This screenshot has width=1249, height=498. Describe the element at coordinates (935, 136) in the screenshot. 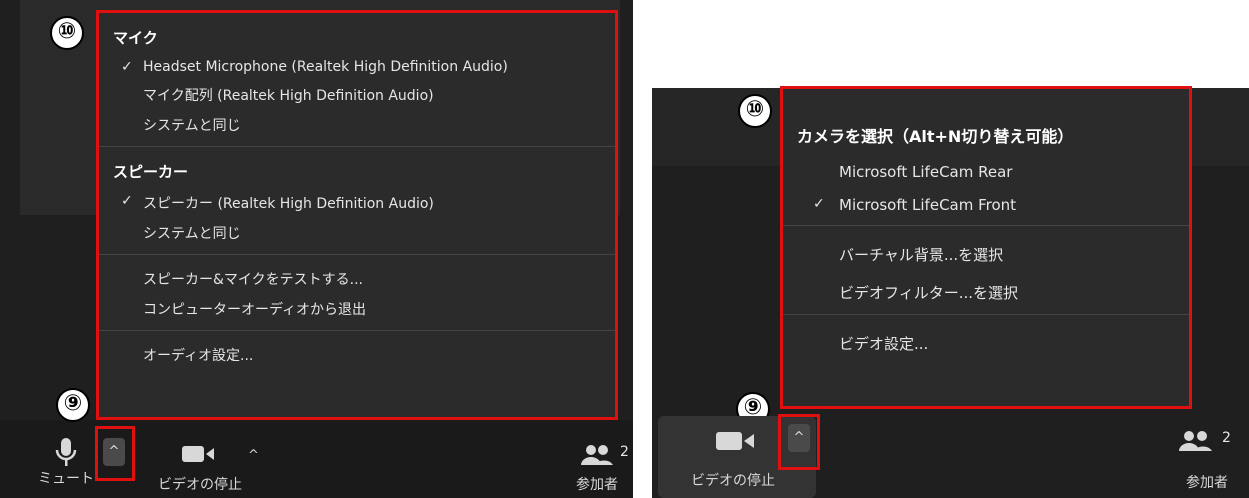

I see `camera-heading: カメラを選択（Alt+N切り替え可能）` at that location.